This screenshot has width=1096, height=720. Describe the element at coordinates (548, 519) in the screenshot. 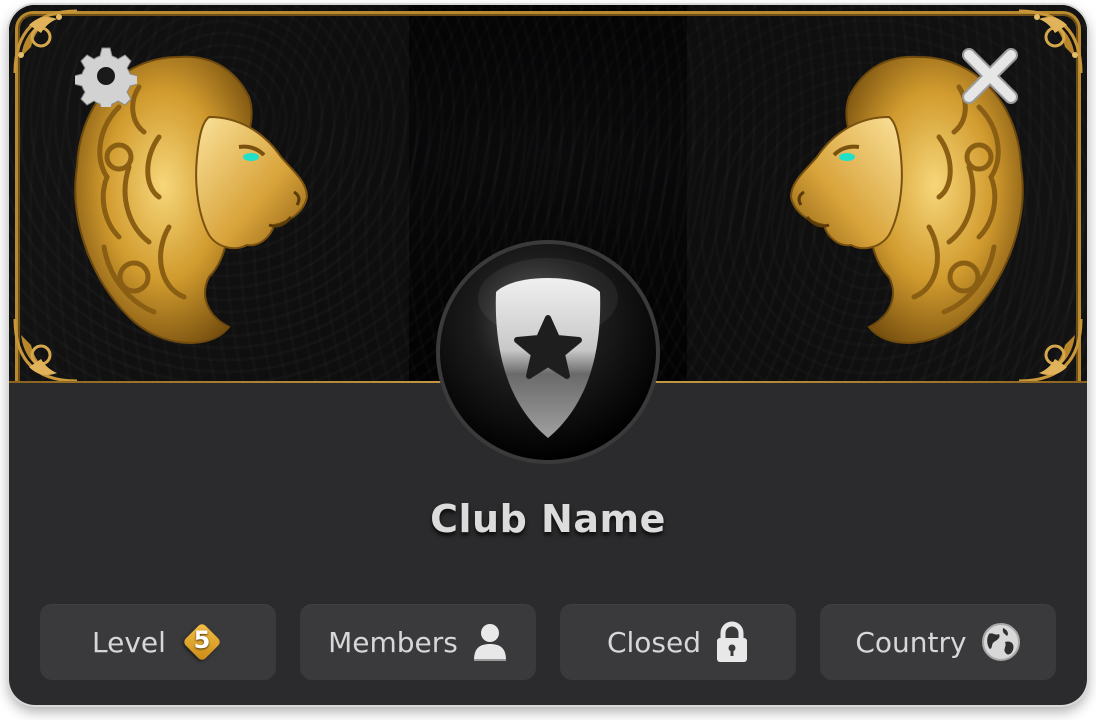

I see `club-name: Club Name` at that location.